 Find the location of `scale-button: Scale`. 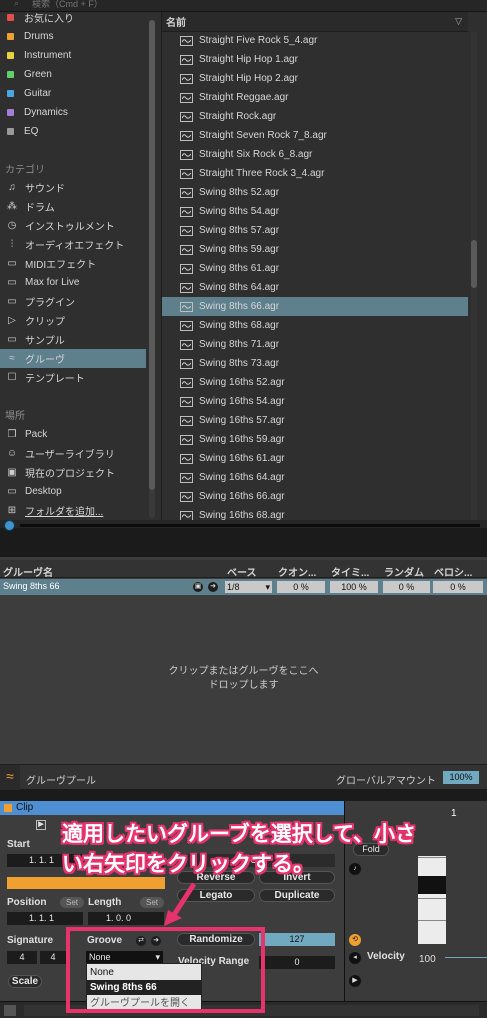

scale-button: Scale is located at coordinates (25, 981).